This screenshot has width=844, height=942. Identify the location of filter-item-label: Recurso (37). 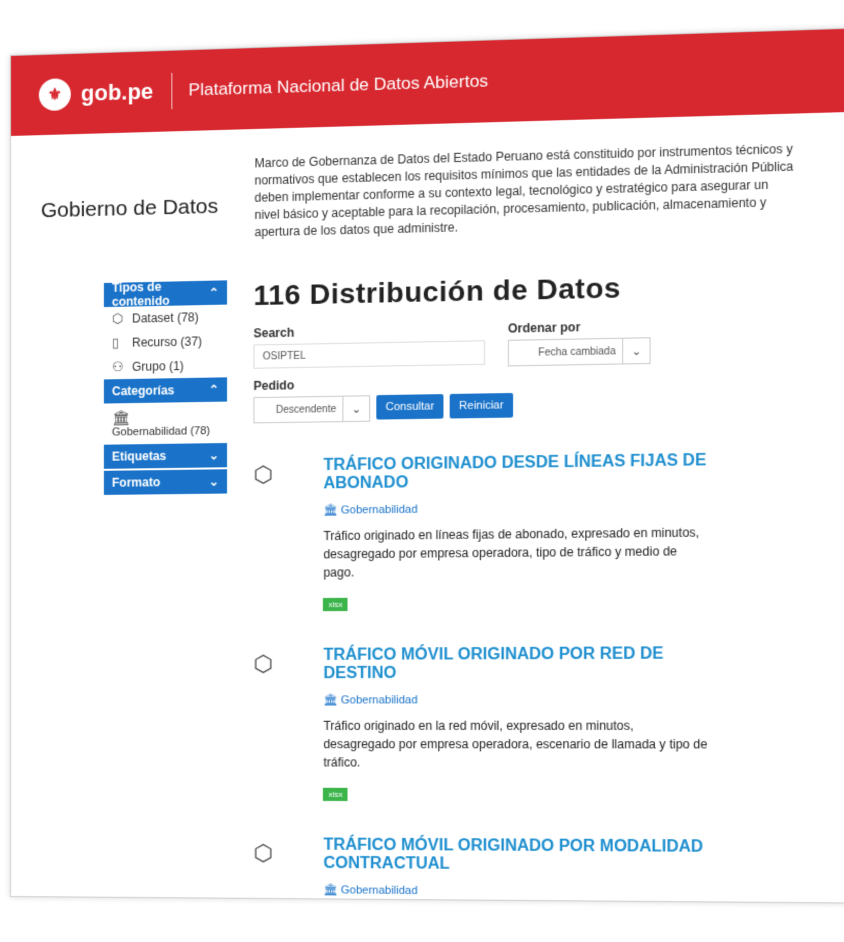
(167, 342).